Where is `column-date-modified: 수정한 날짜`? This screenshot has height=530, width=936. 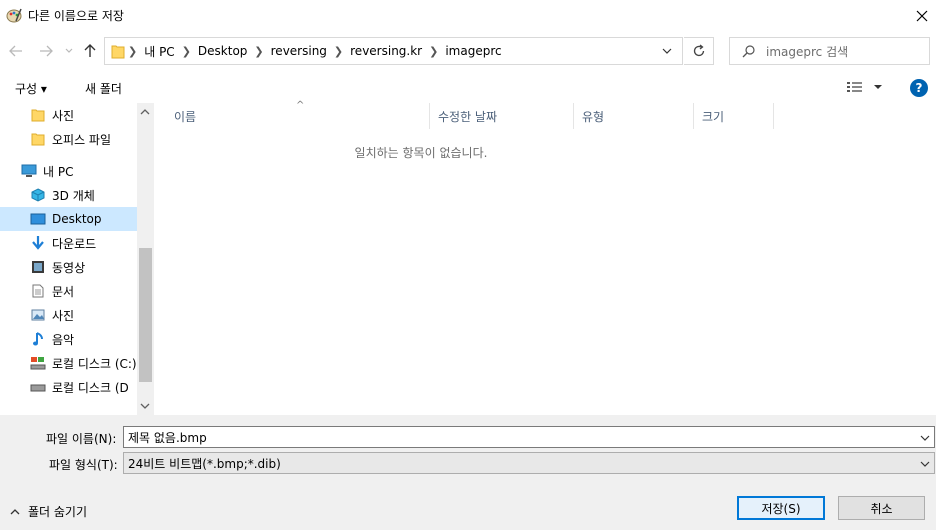 column-date-modified: 수정한 날짜 is located at coordinates (502, 116).